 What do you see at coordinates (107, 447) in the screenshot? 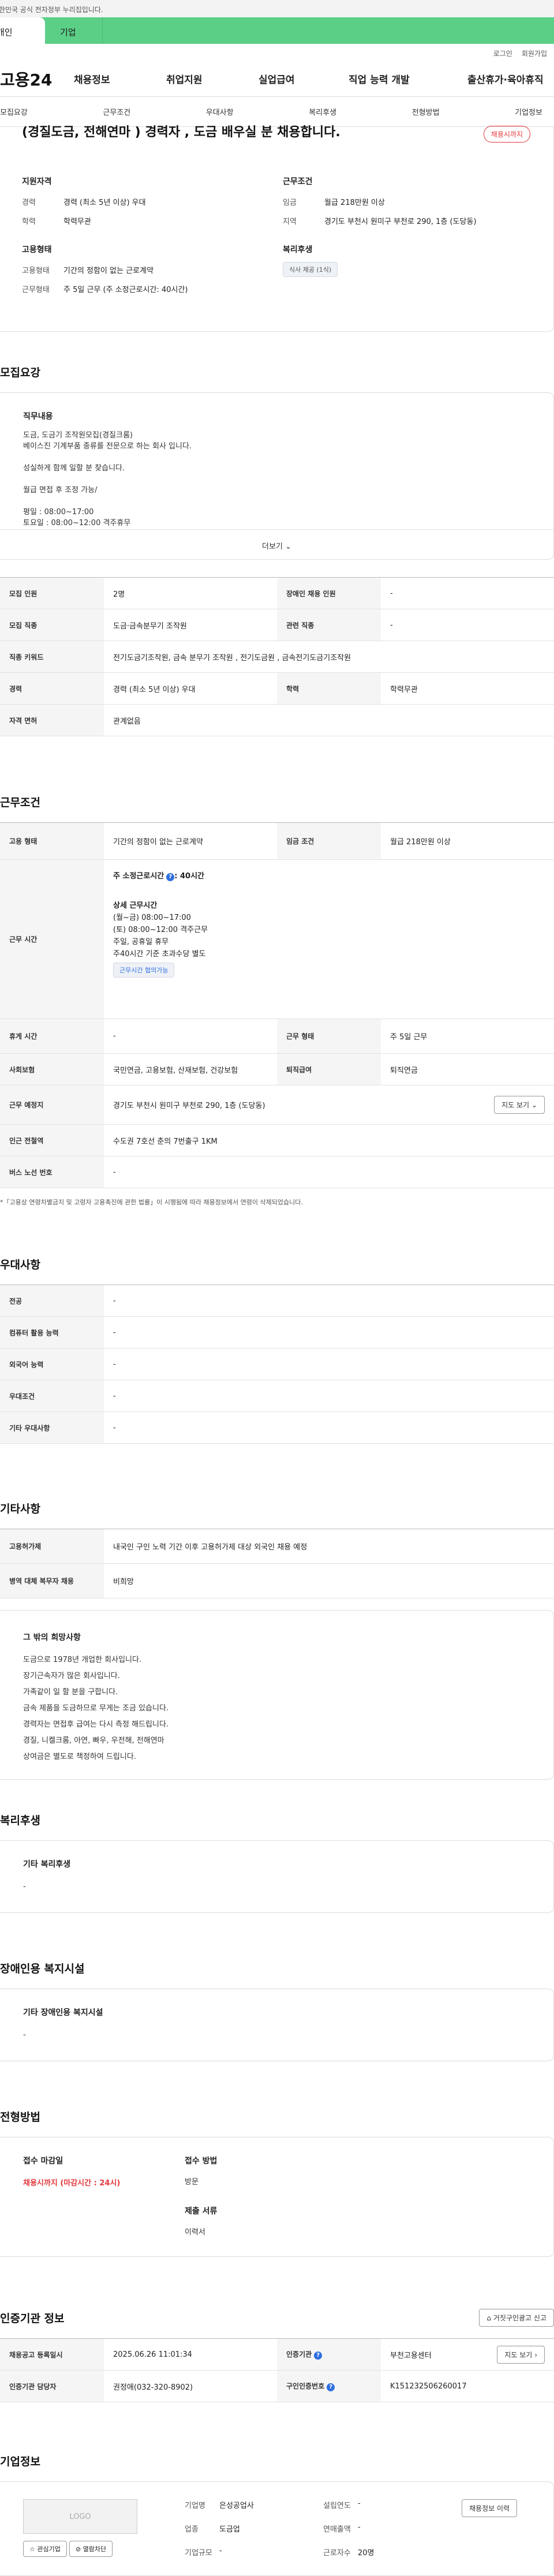
I see `desc-line: 베이스진 기계부품 종류를 전문으로 하는 회사 입니다.` at bounding box center [107, 447].